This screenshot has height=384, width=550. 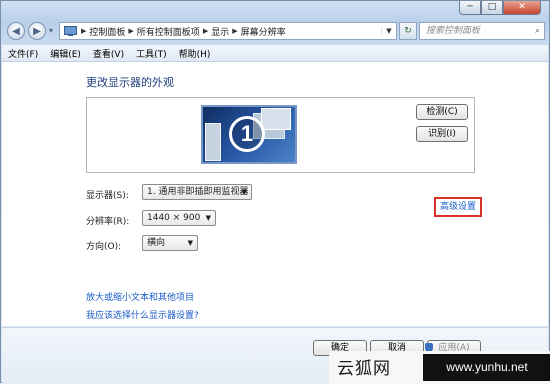 I want to click on control-panel-icon, so click(x=70, y=31).